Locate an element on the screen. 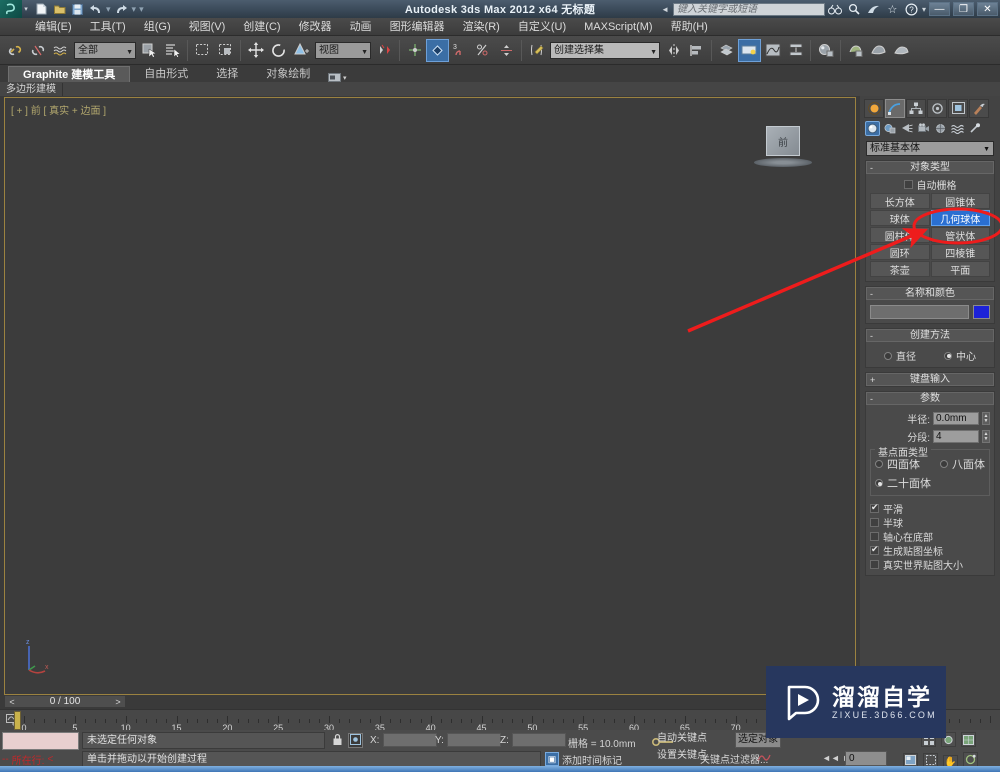 The width and height of the screenshot is (1000, 772). menu-item-maxscript: MAXScript(M) is located at coordinates (618, 27).